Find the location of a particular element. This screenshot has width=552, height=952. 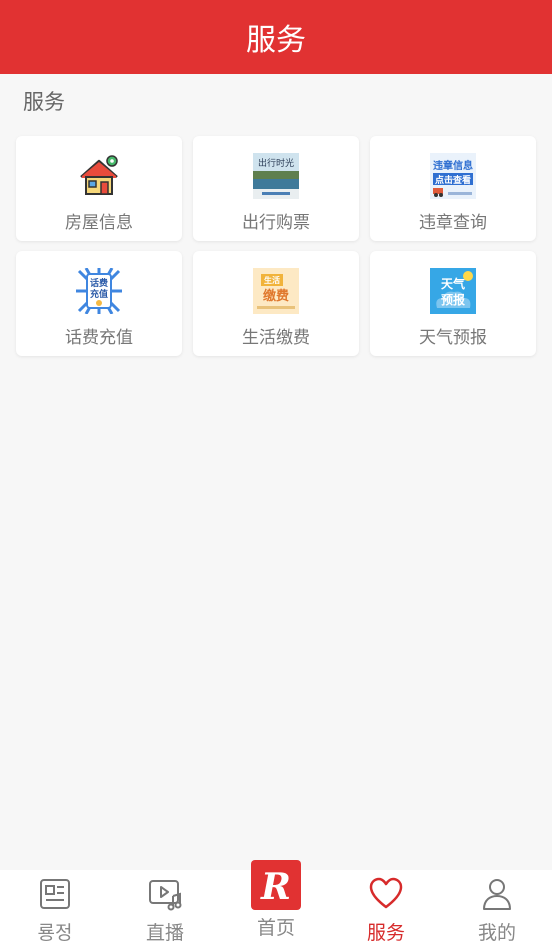

svg-text: 出行时光 is located at coordinates (276, 163).